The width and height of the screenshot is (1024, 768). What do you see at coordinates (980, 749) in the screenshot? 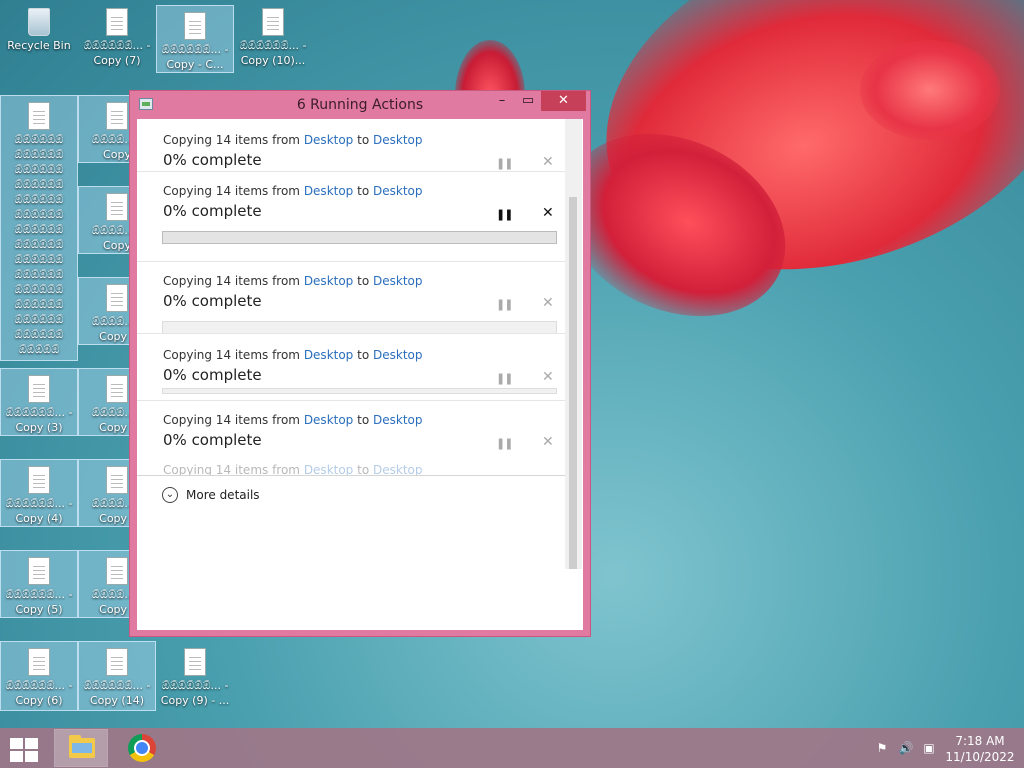
I see `taskbar-clock: 7:18 AM 11/10/2022` at bounding box center [980, 749].